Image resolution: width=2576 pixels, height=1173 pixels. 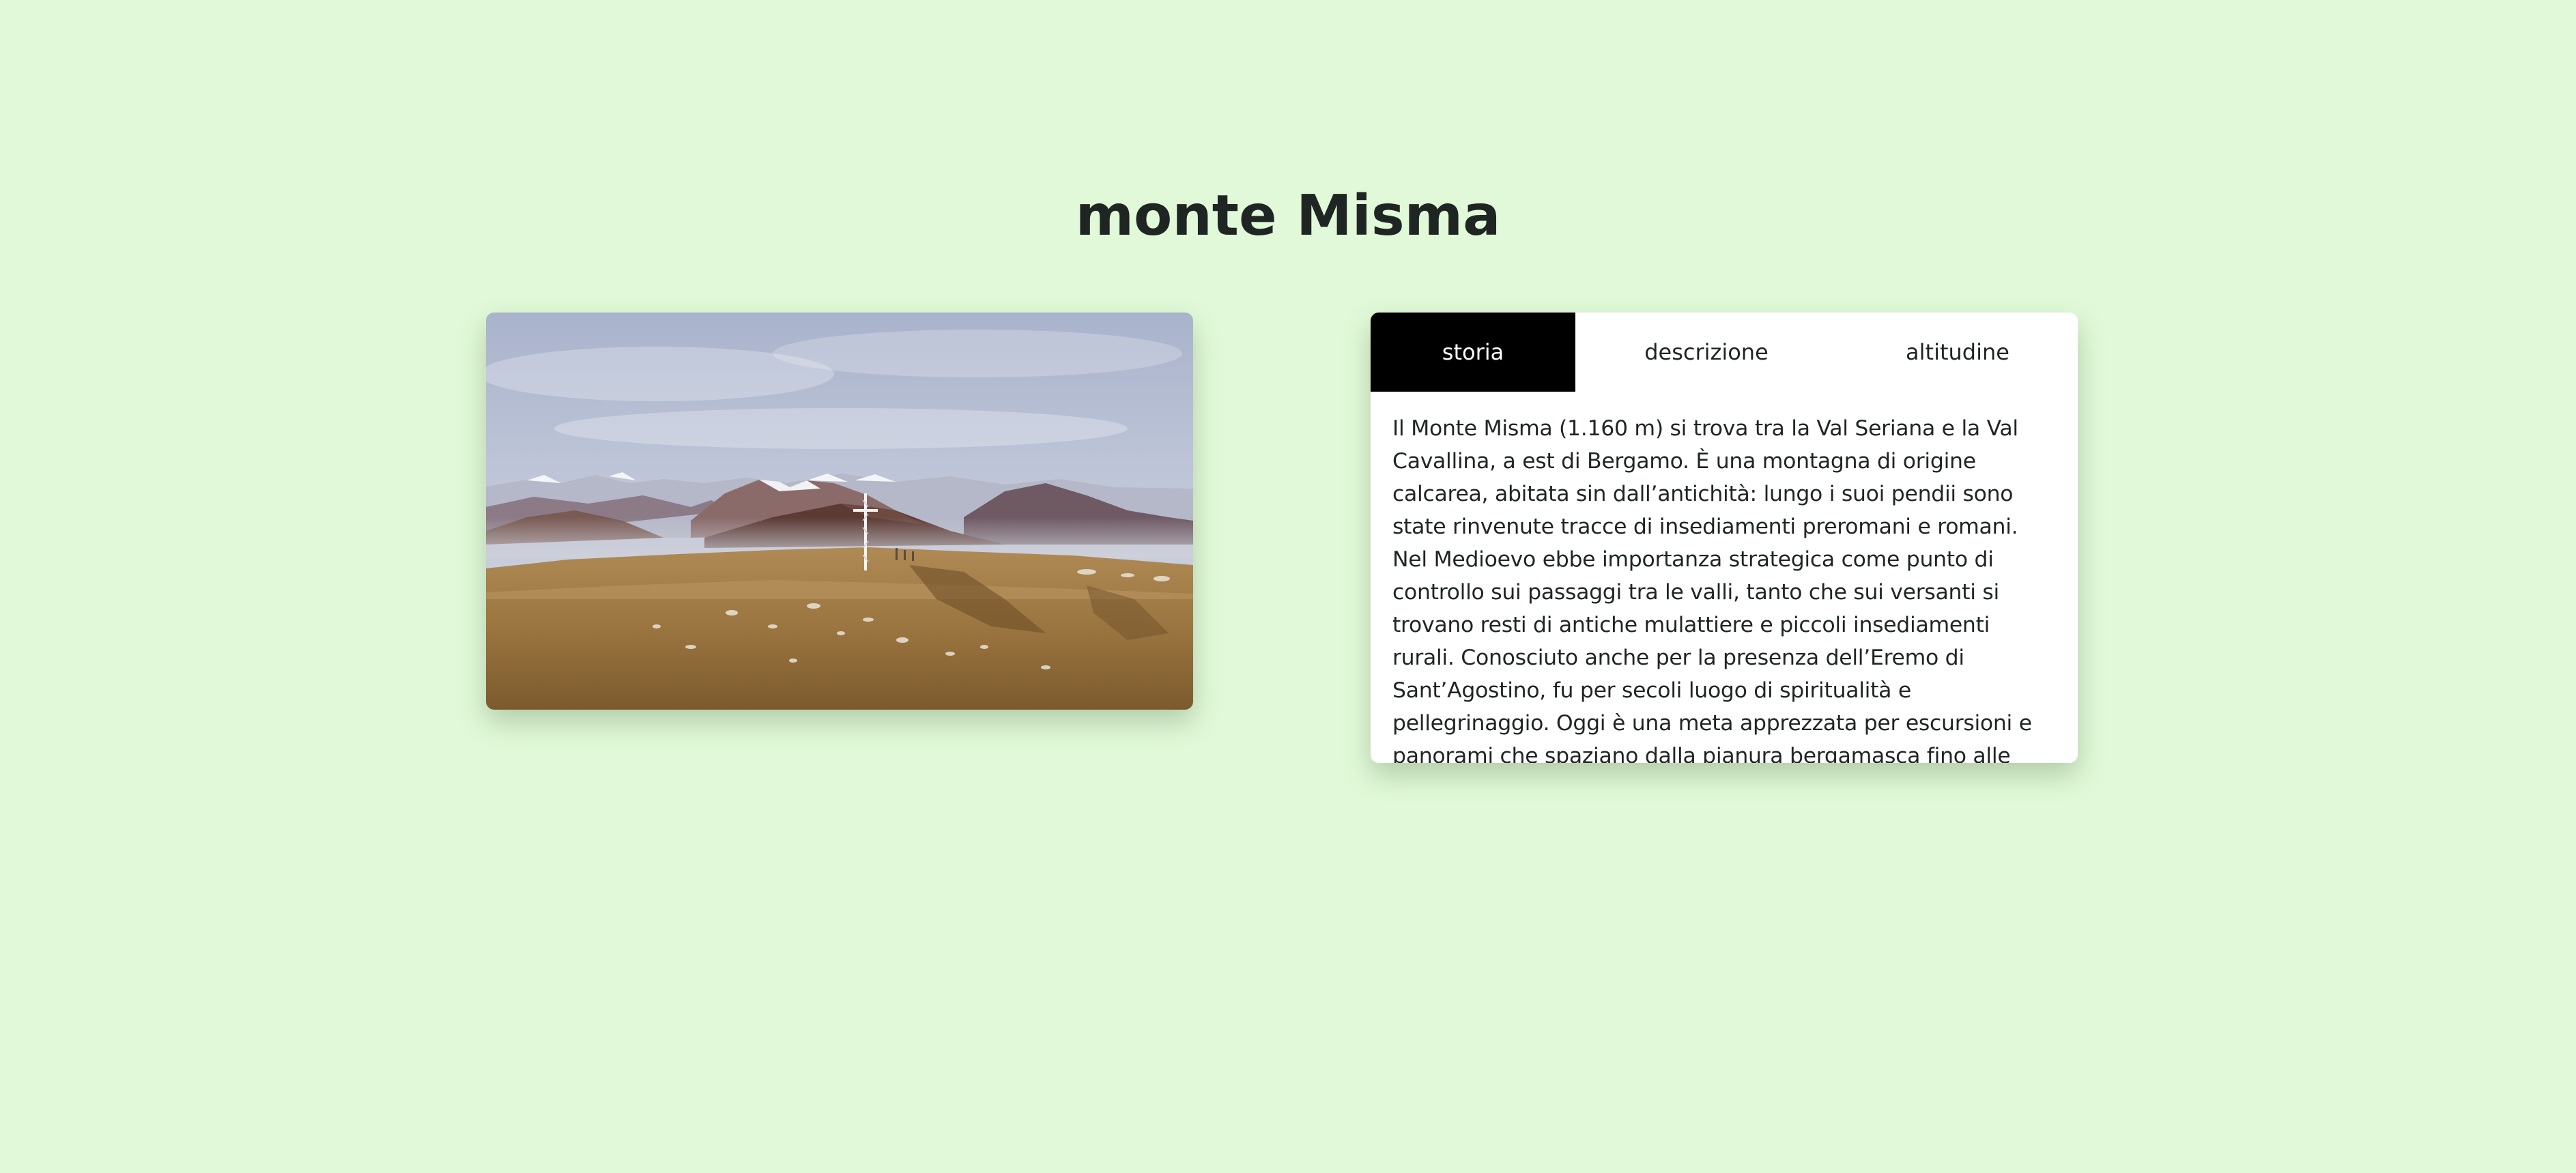 I want to click on page-title: monte Misma, so click(x=1288, y=216).